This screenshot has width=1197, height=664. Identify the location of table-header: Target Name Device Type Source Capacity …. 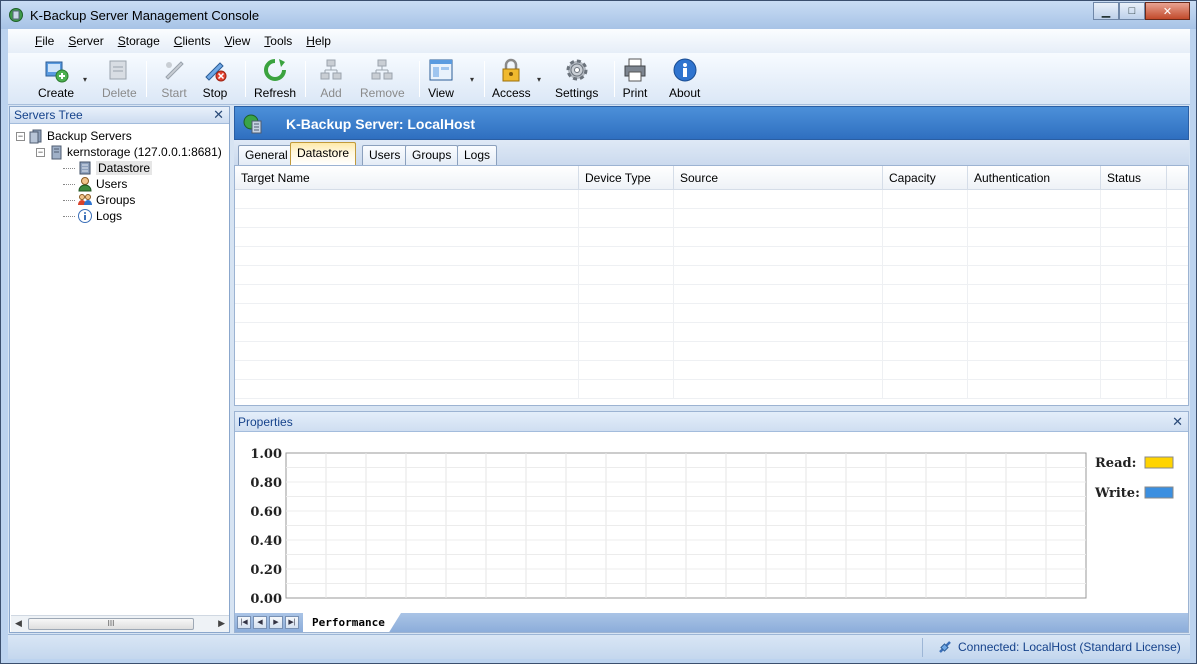
(711, 178).